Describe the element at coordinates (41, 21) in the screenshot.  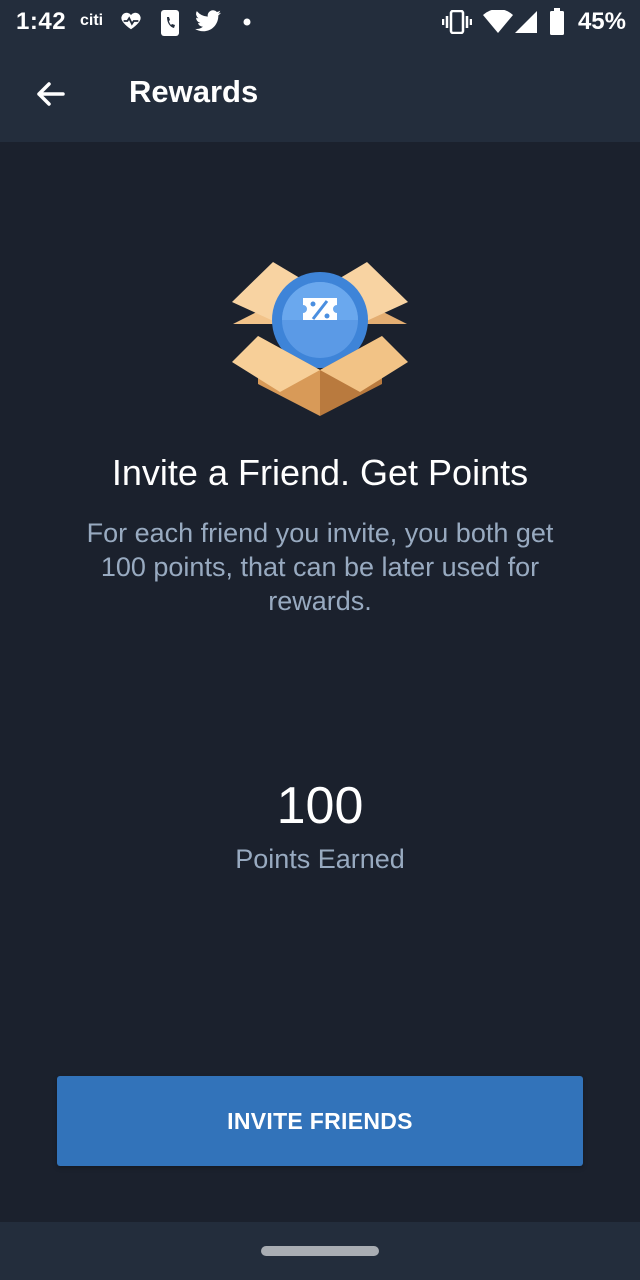
I see `status-time: 1:42` at that location.